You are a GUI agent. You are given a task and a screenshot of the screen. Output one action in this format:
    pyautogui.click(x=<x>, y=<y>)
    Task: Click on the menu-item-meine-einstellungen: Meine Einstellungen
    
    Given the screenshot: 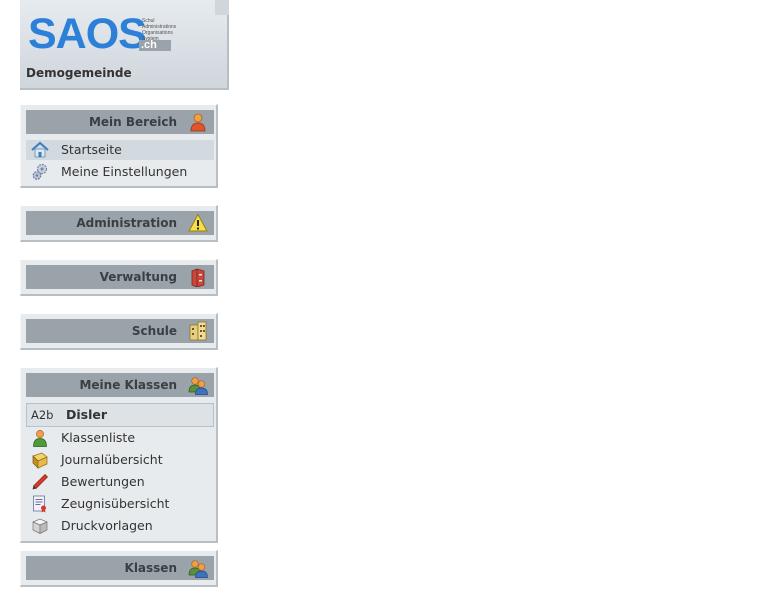 What is the action you would take?
    pyautogui.click(x=120, y=172)
    